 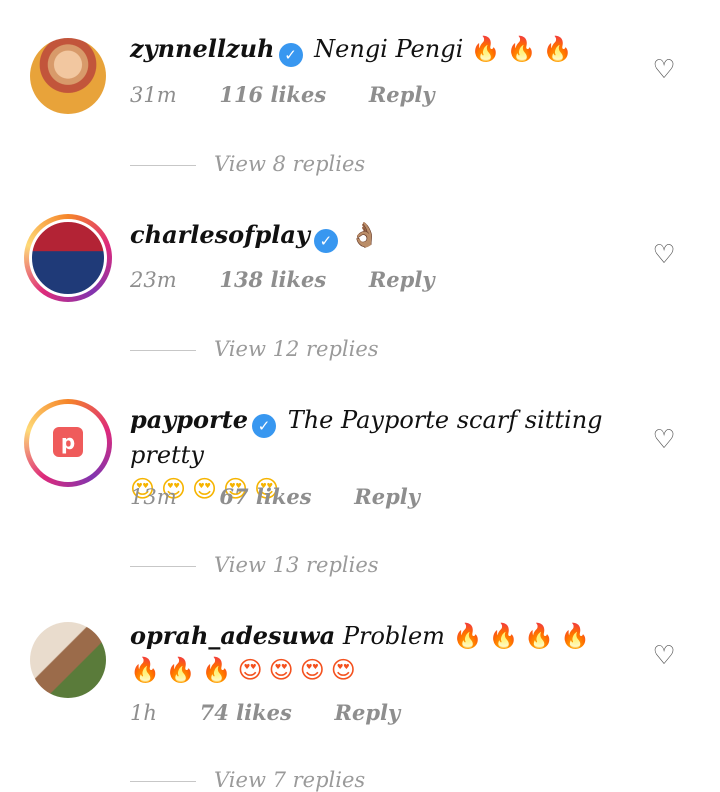 I want to click on view-replies-button: View 13 replies, so click(x=254, y=565).